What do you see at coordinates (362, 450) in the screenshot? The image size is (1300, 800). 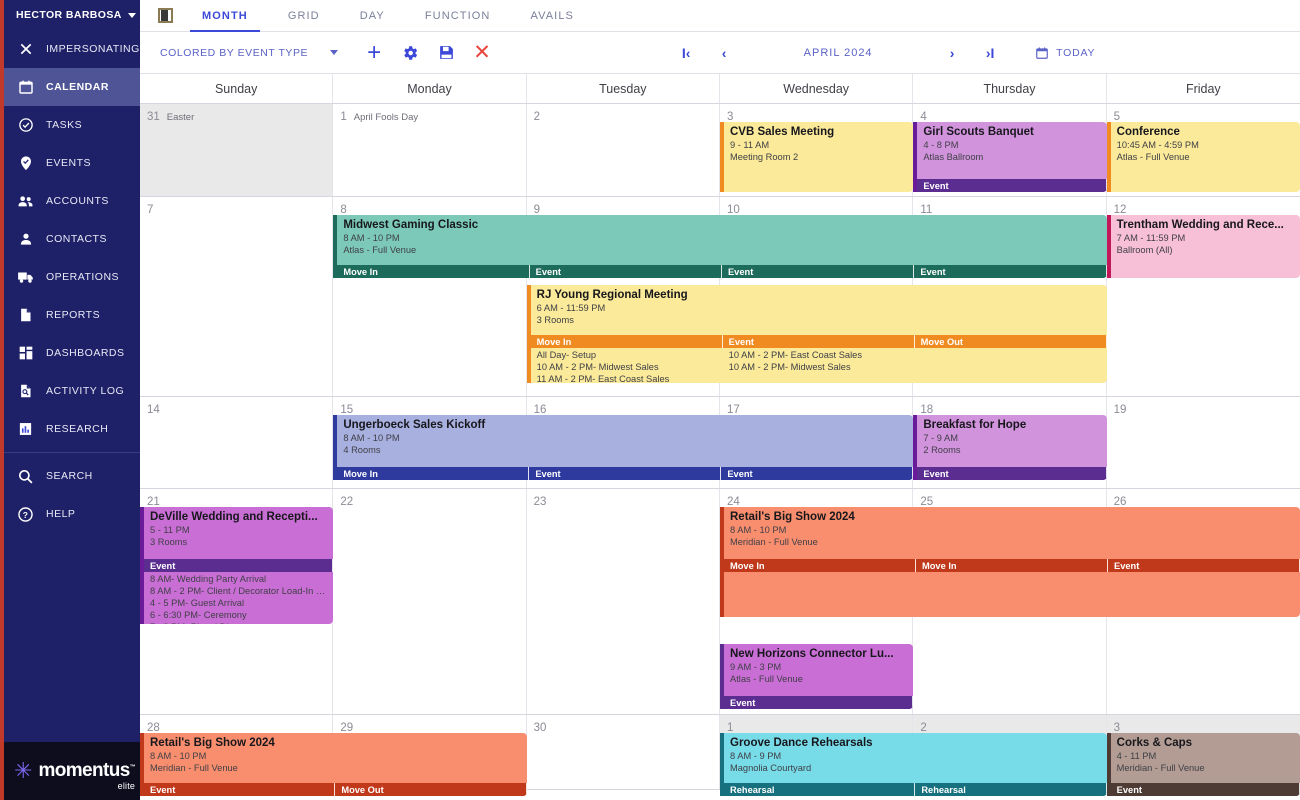 I see `event-location: 4 Rooms` at bounding box center [362, 450].